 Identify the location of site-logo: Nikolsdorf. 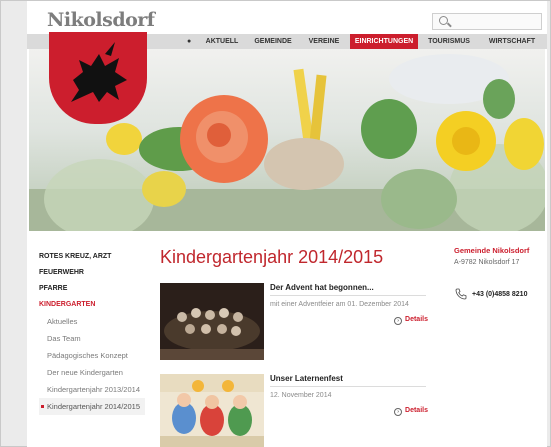
(101, 20).